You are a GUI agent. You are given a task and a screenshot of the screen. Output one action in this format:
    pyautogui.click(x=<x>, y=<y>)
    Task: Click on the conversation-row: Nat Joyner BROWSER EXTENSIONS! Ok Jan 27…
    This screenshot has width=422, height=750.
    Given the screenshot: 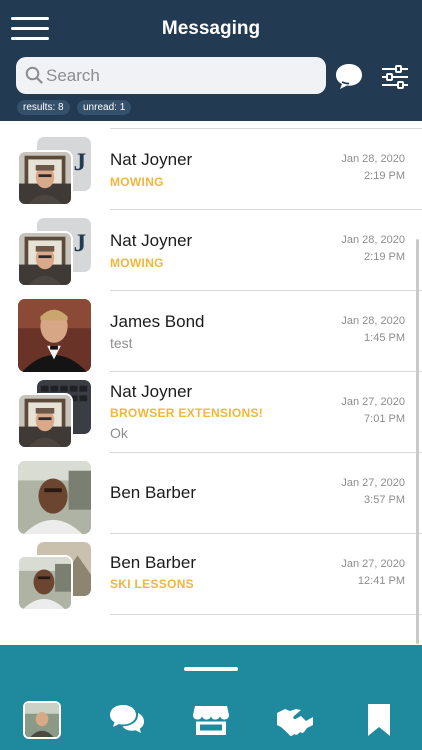 What is the action you would take?
    pyautogui.click(x=211, y=412)
    